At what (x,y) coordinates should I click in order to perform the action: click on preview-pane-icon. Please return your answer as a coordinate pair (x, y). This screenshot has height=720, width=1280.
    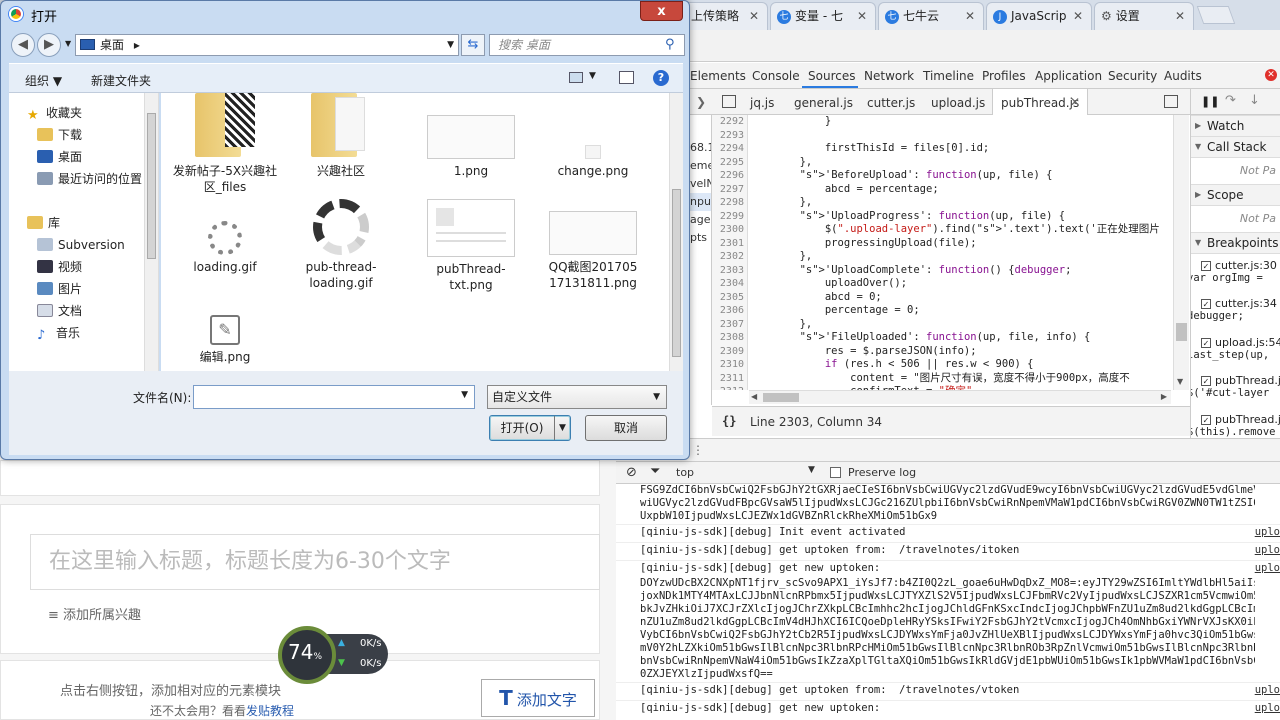
    Looking at the image, I should click on (626, 77).